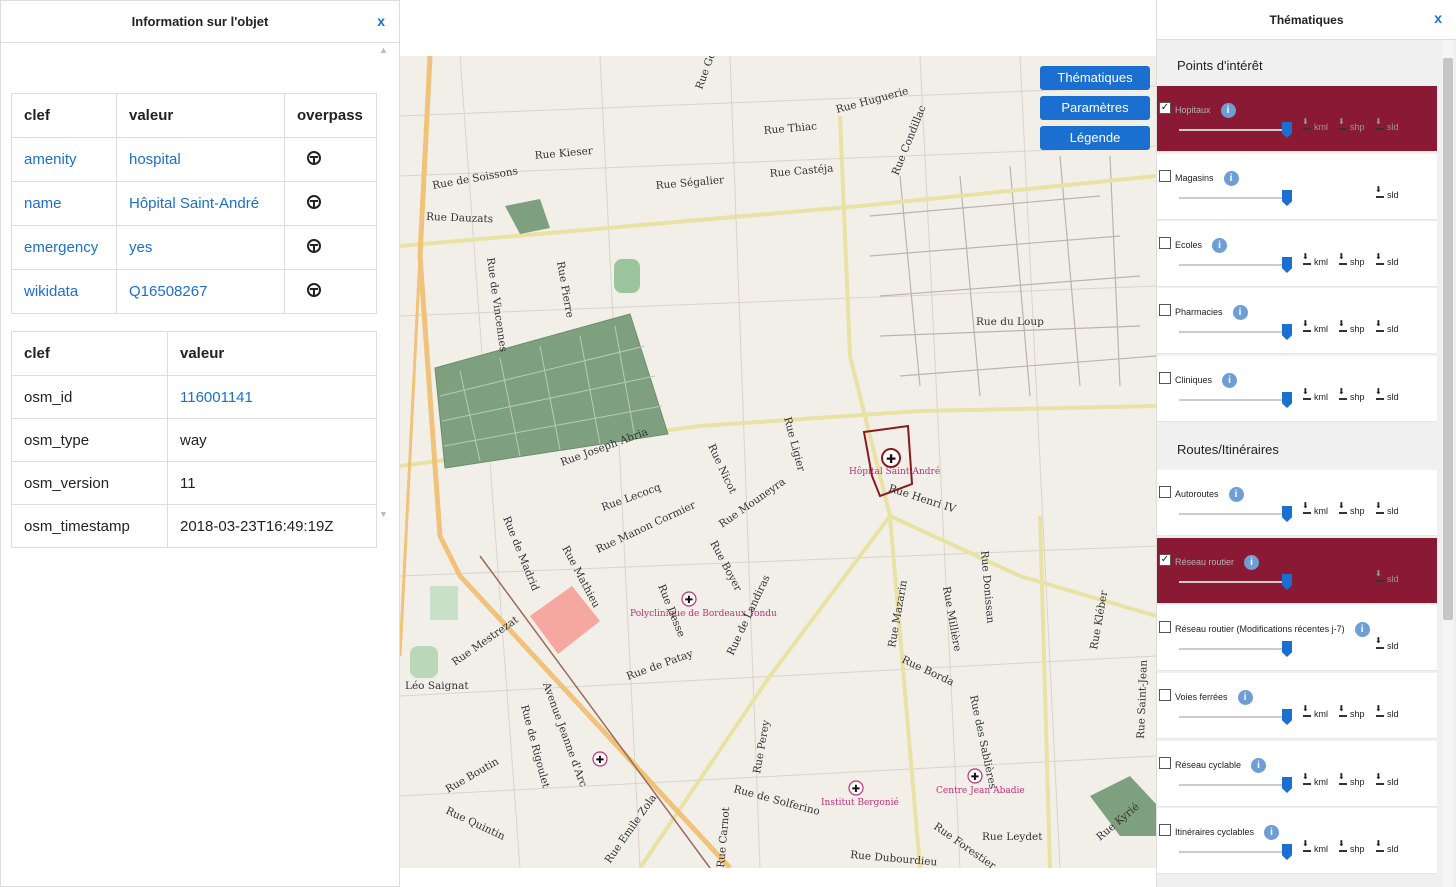 The image size is (1456, 887). What do you see at coordinates (1297, 571) in the screenshot?
I see `theme-layer-item: ✓ Réseau routier i sld` at bounding box center [1297, 571].